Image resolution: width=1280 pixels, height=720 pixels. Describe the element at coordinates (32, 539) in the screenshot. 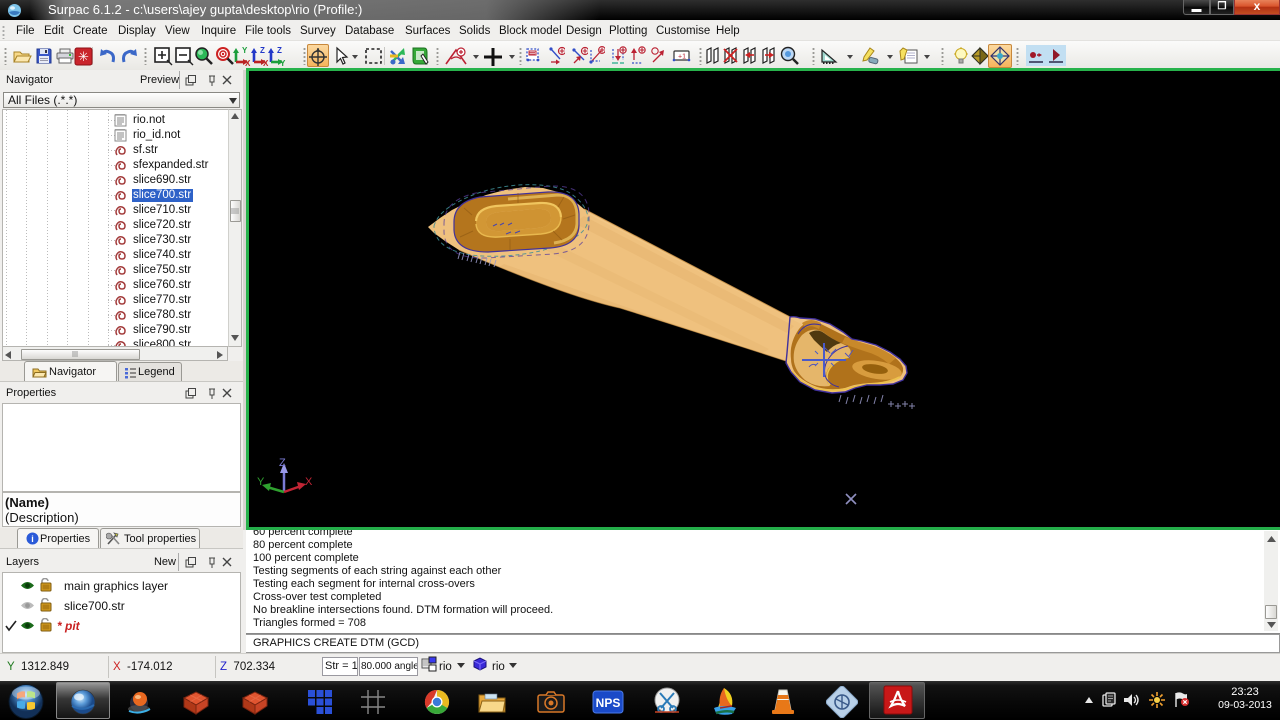

I see `svg-text: i` at that location.